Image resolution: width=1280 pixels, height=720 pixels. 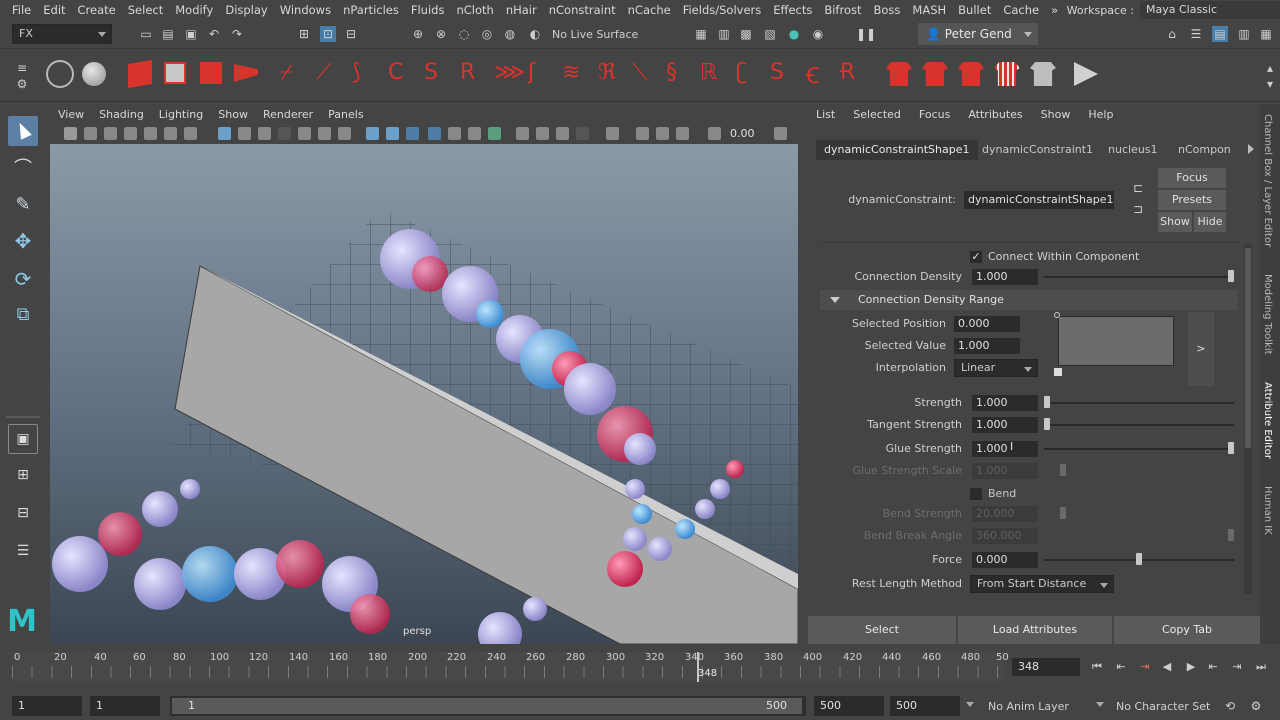 I want to click on connection-density-range-section: Connection Density Range, so click(x=1029, y=300).